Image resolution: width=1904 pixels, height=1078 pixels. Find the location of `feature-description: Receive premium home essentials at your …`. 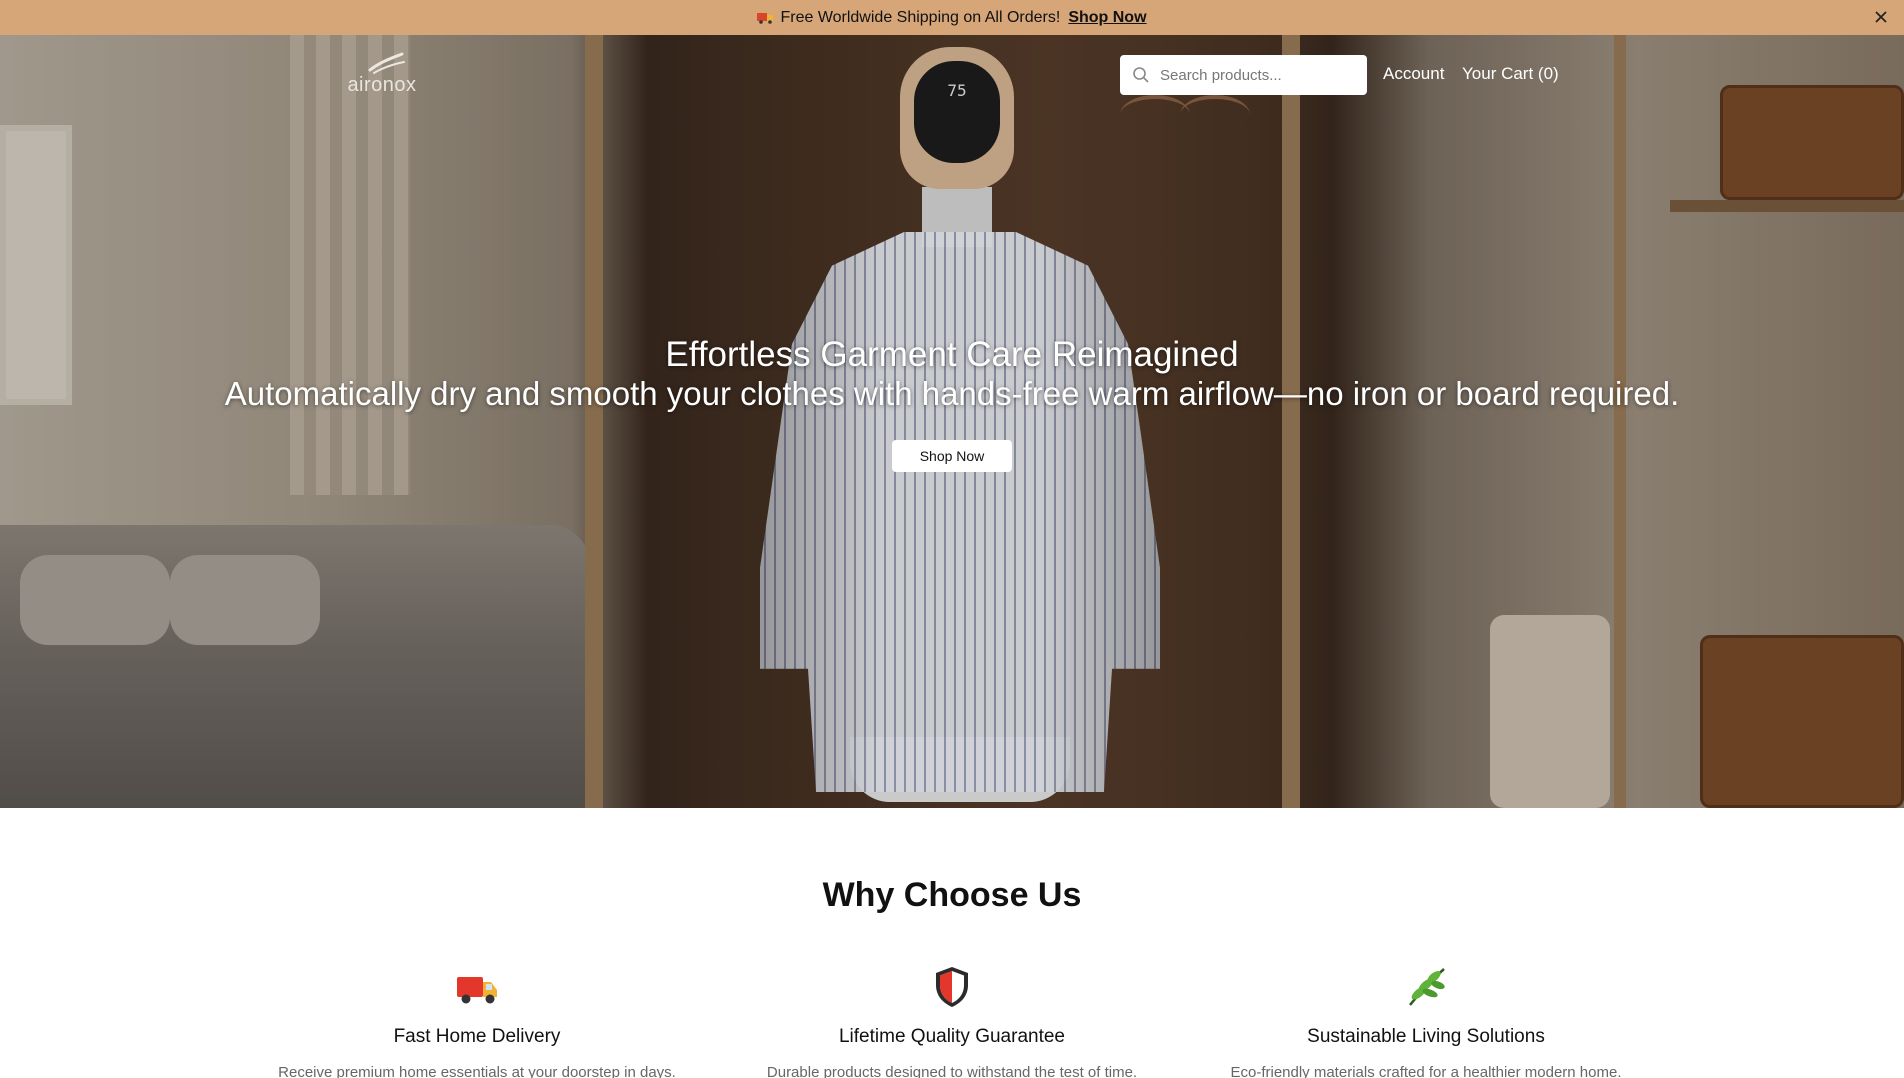

feature-description: Receive premium home essentials at your … is located at coordinates (477, 1071).